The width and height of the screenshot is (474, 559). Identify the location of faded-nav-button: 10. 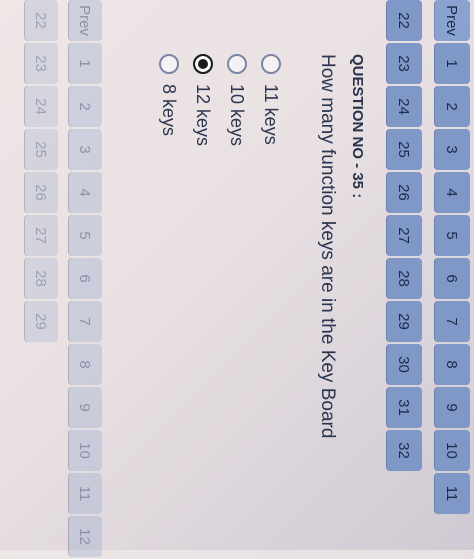
(85, 450).